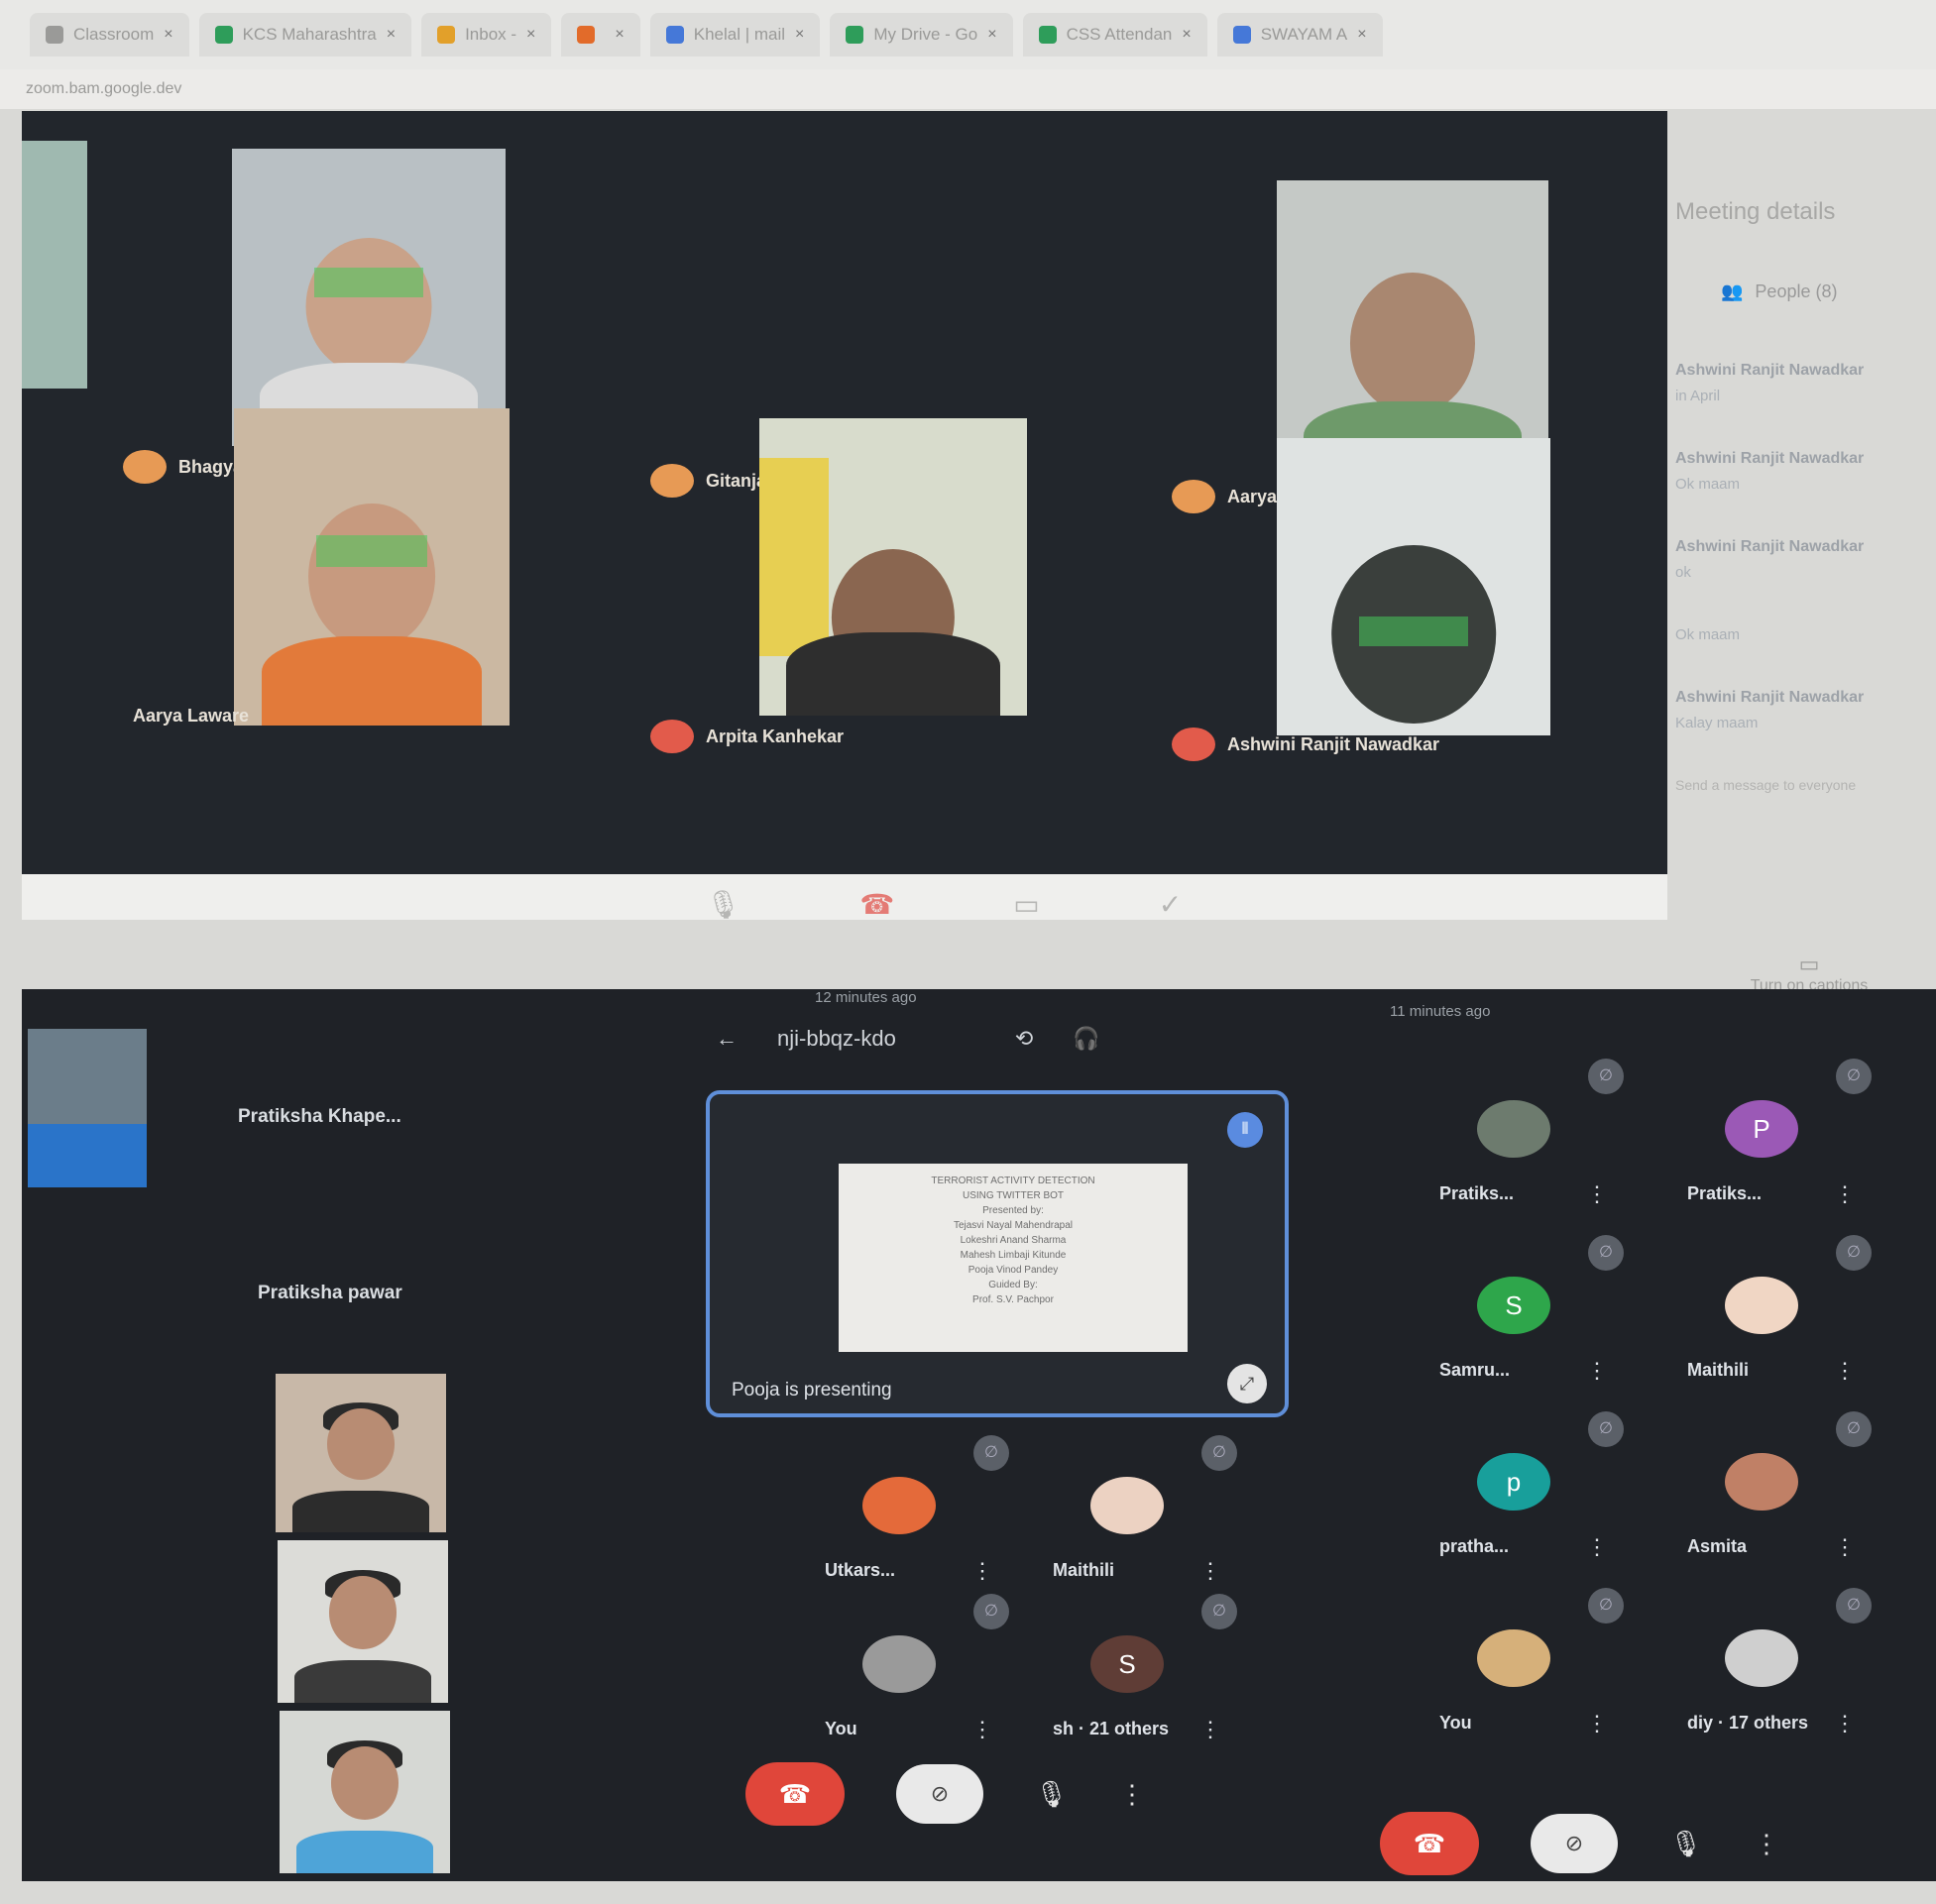  I want to click on chat-input-hint: Send a message to everyone, so click(1806, 785).